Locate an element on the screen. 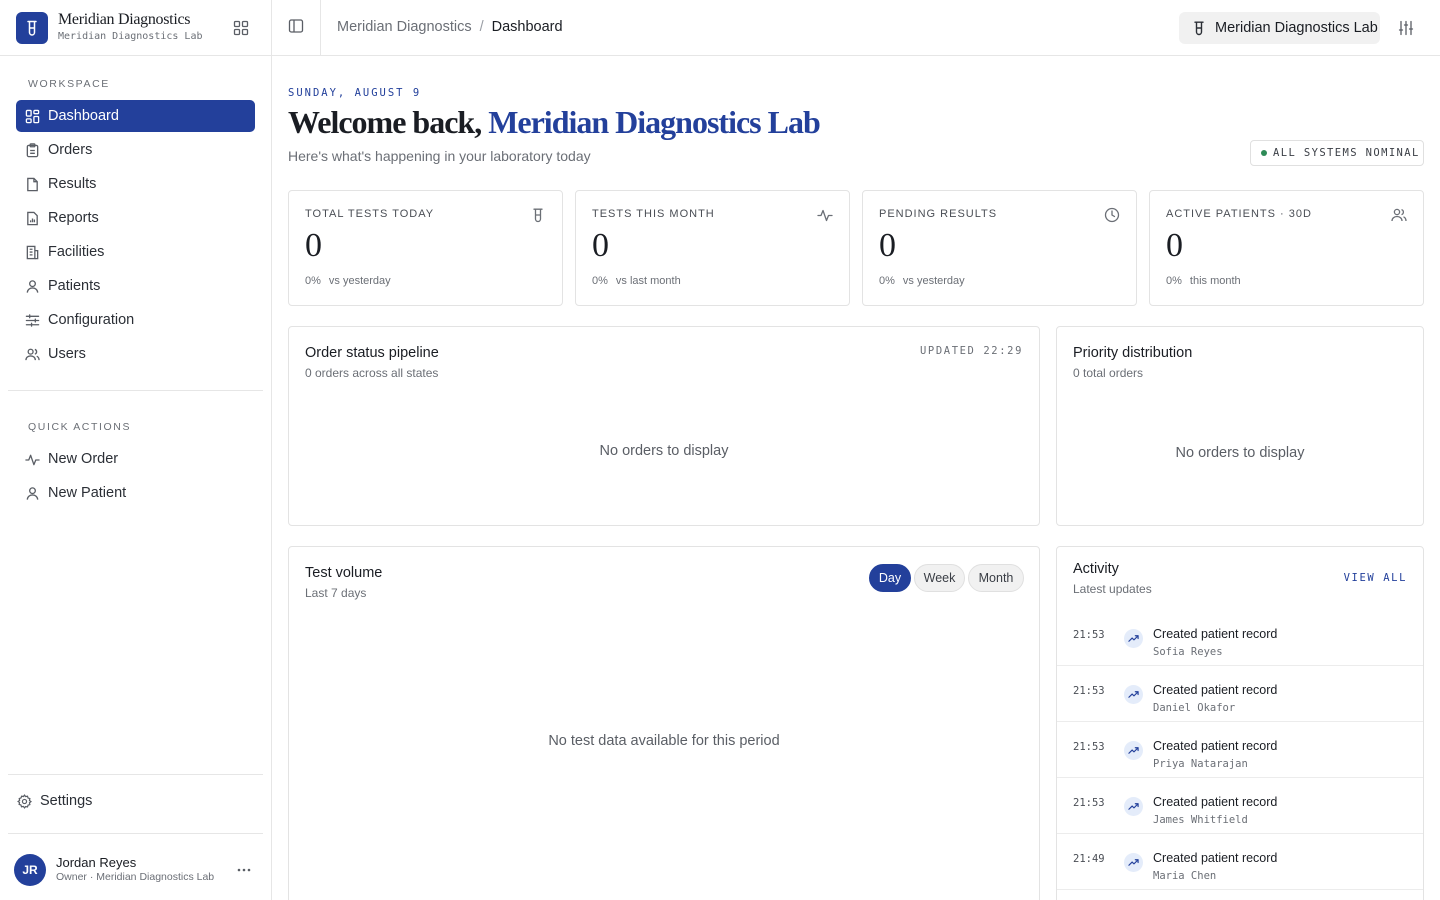 This screenshot has height=900, width=1440. quick-actions-label: QUICK ACTIONS is located at coordinates (80, 427).